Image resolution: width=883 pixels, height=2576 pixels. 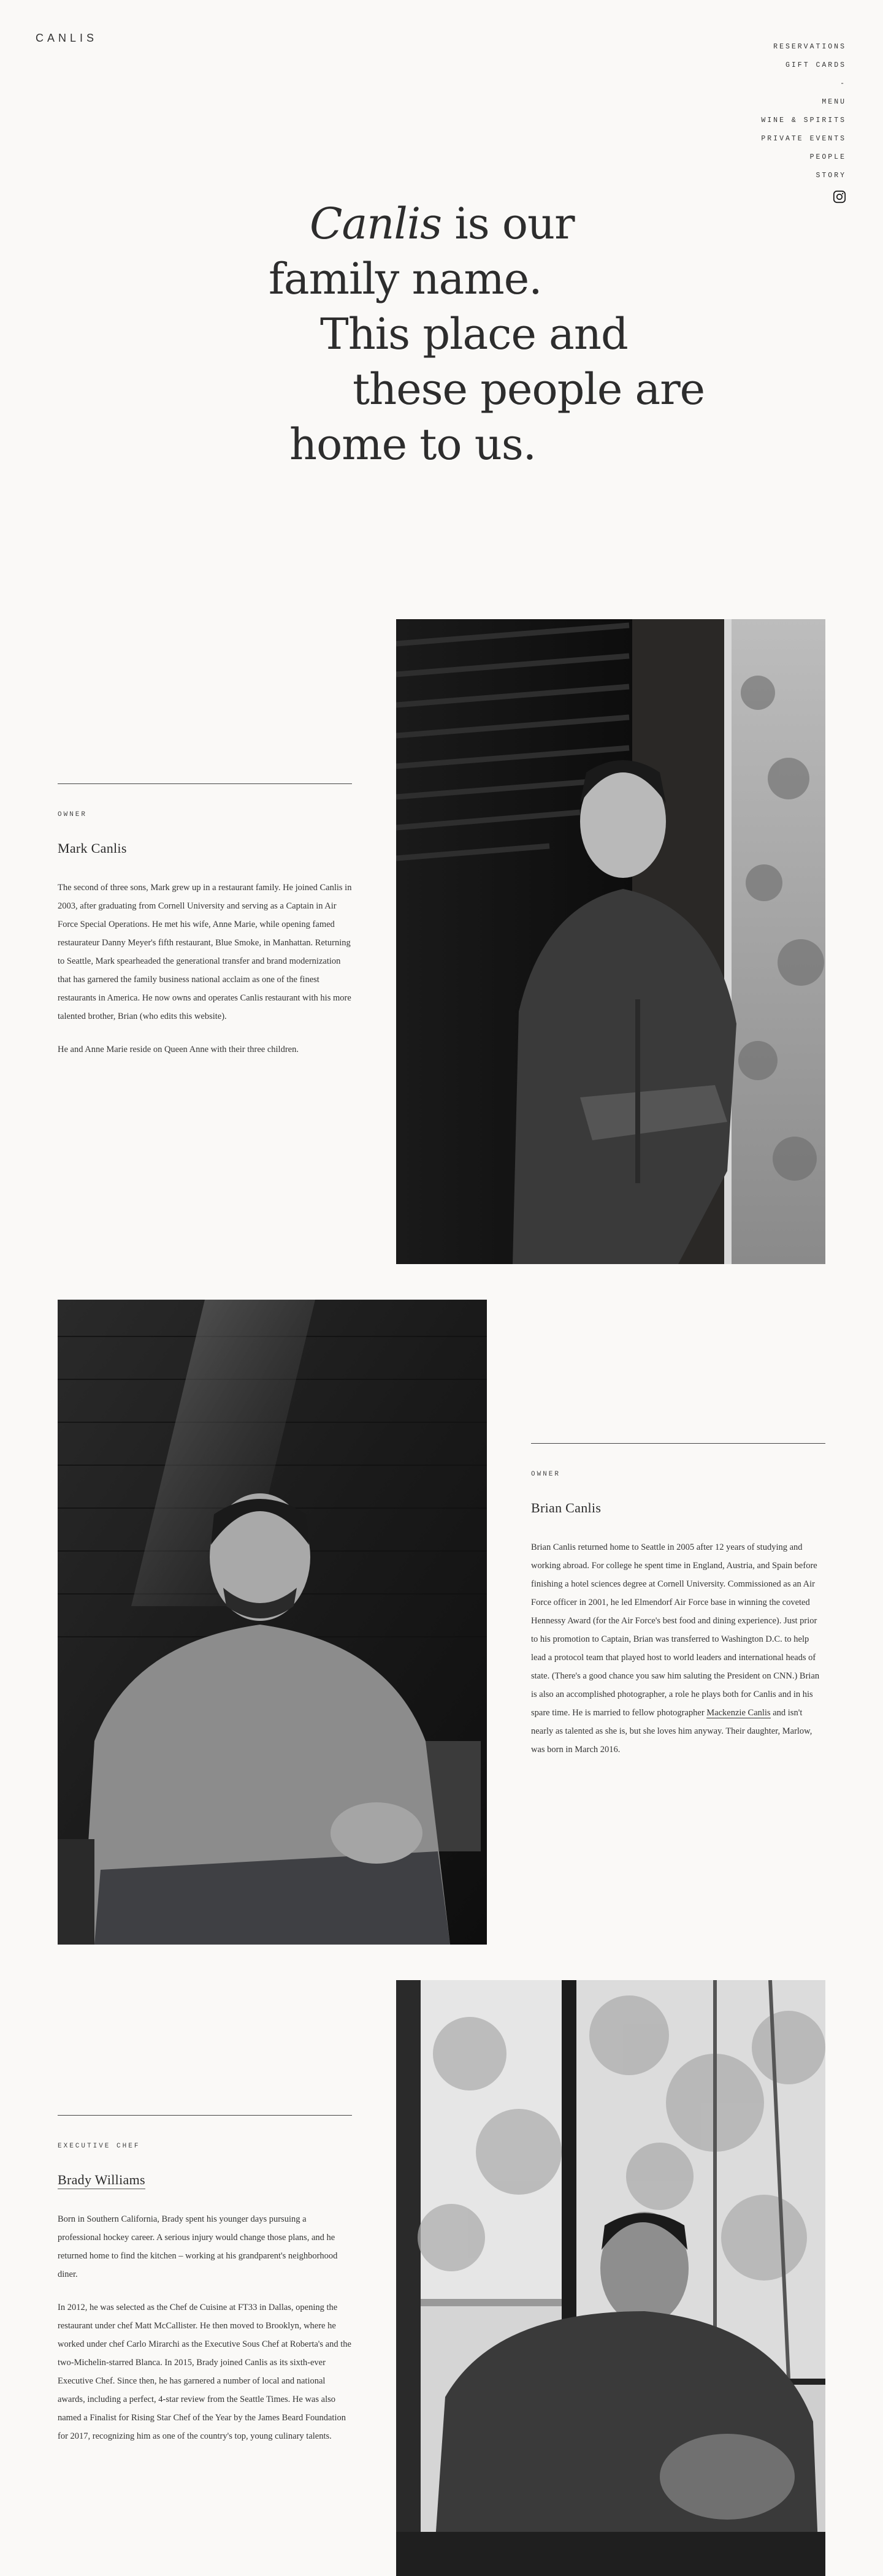 I want to click on hero-line-1-rest: is our, so click(x=509, y=224).